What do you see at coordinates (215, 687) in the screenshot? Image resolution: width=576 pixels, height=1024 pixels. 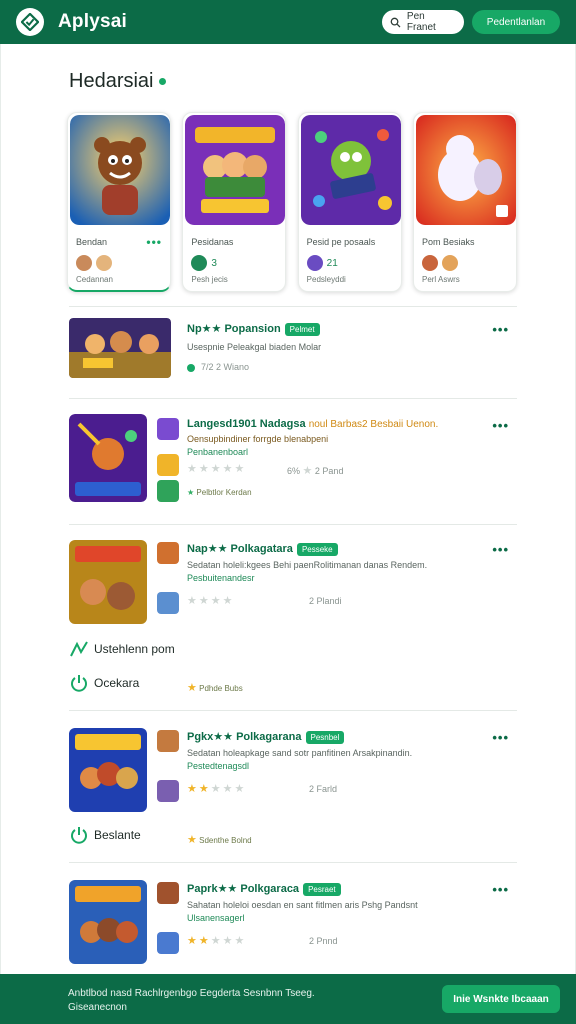 I see `aside-tag: ★ Pdhde Bubs` at bounding box center [215, 687].